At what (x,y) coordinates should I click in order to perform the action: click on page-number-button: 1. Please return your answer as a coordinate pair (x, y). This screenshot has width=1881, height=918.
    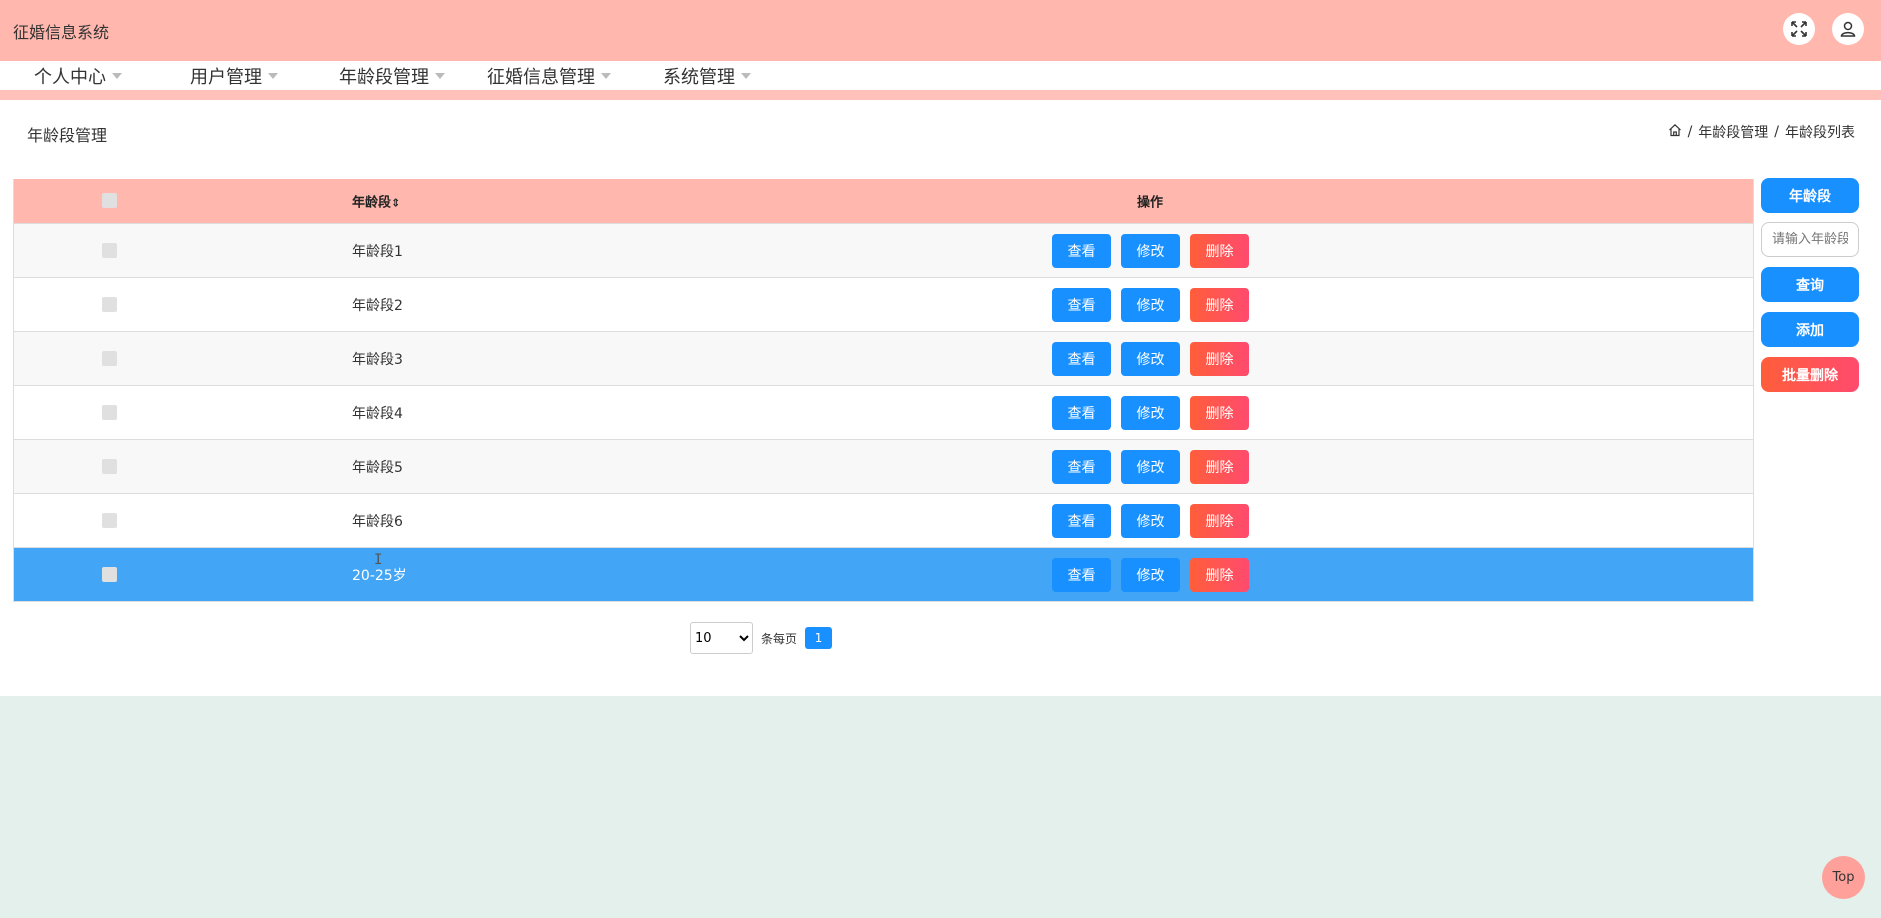
    Looking at the image, I should click on (819, 638).